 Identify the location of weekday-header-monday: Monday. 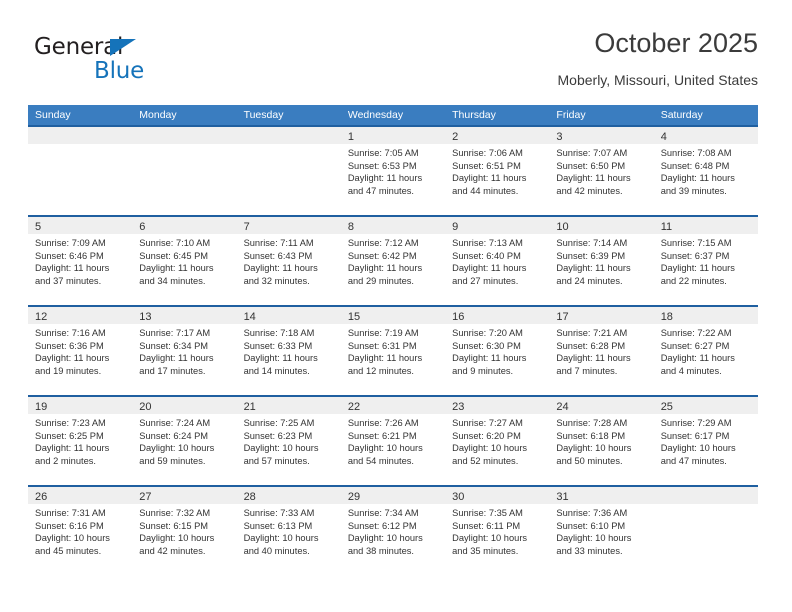
(158, 115).